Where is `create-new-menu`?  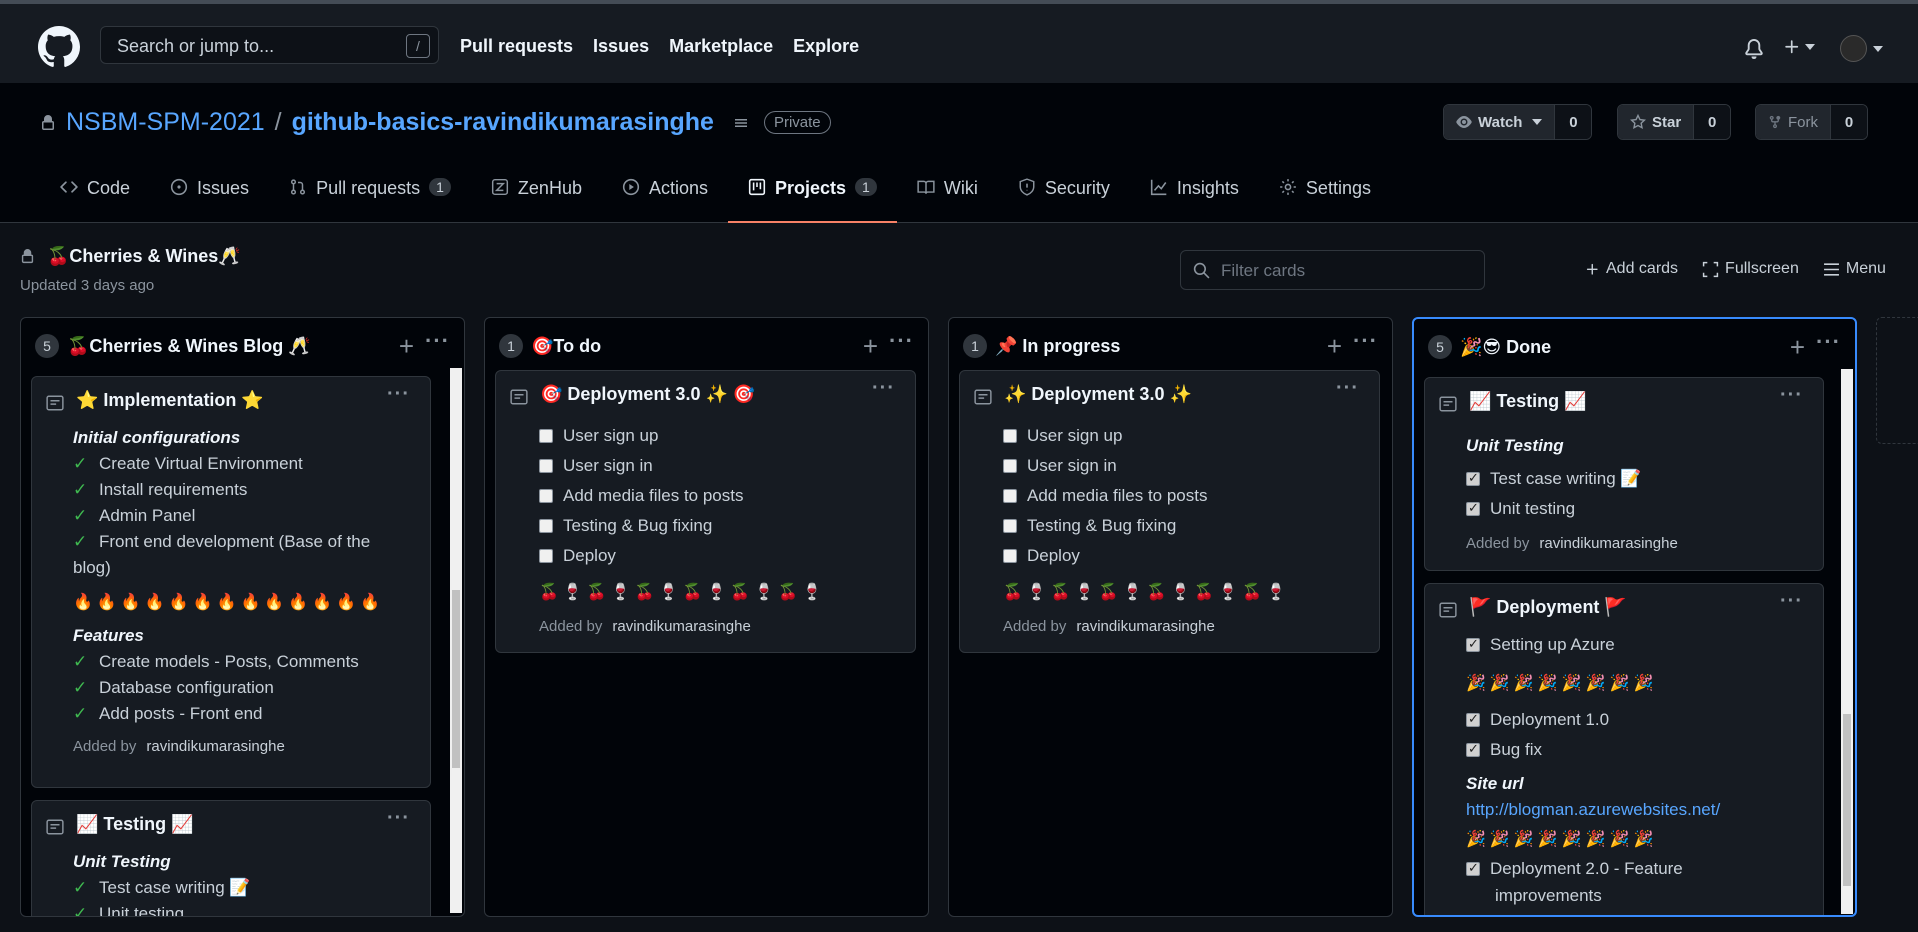 create-new-menu is located at coordinates (1799, 47).